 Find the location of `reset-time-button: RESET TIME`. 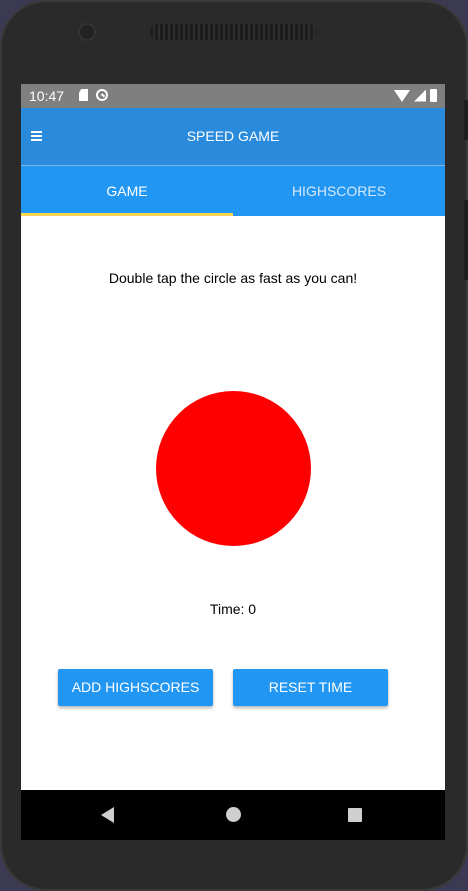

reset-time-button: RESET TIME is located at coordinates (310, 687).